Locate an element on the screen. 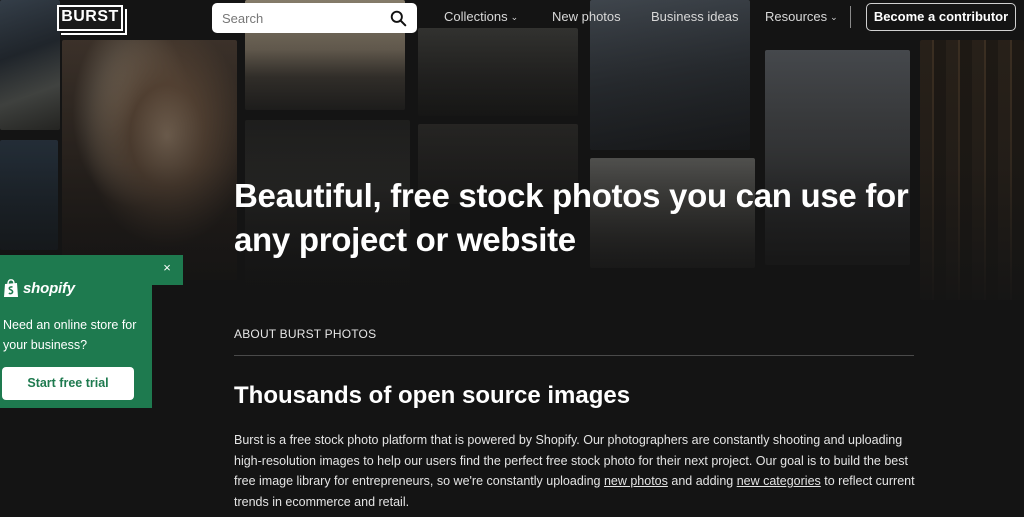 The width and height of the screenshot is (1024, 517). about-label: ABOUT BURST PHOTOS is located at coordinates (305, 334).